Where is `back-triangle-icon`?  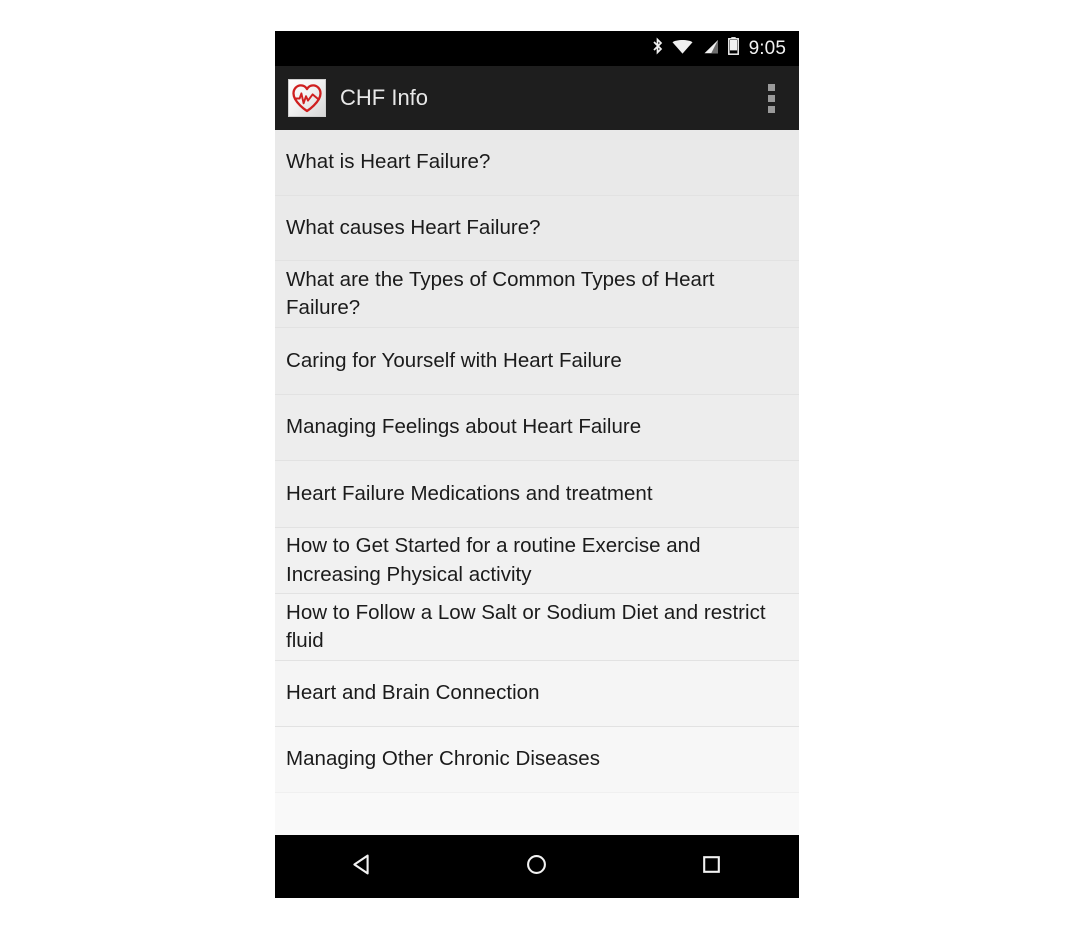
back-triangle-icon is located at coordinates (362, 867).